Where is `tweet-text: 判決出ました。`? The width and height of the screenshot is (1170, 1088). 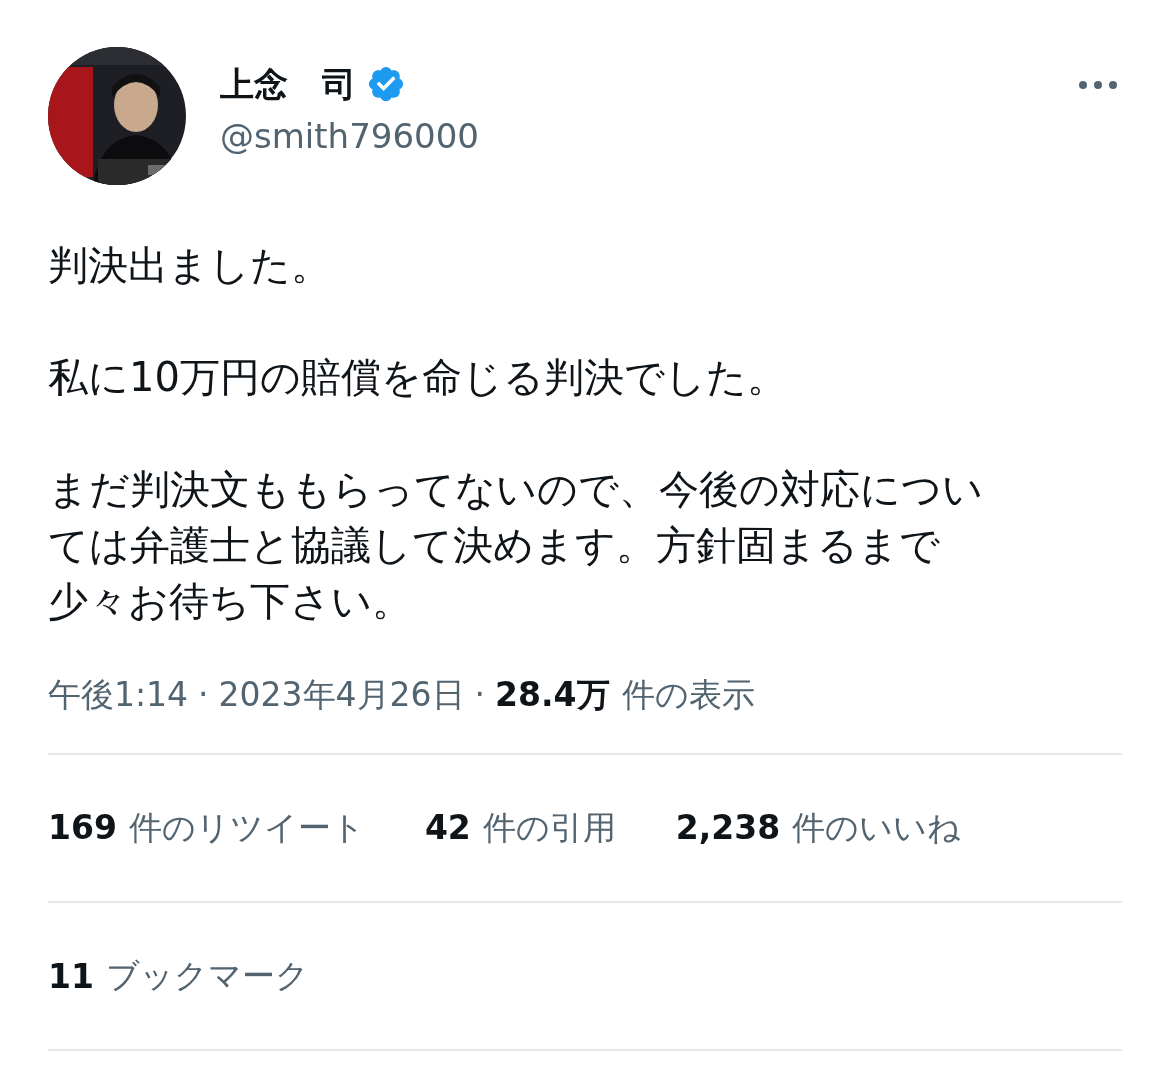 tweet-text: 判決出ました。 is located at coordinates (190, 265).